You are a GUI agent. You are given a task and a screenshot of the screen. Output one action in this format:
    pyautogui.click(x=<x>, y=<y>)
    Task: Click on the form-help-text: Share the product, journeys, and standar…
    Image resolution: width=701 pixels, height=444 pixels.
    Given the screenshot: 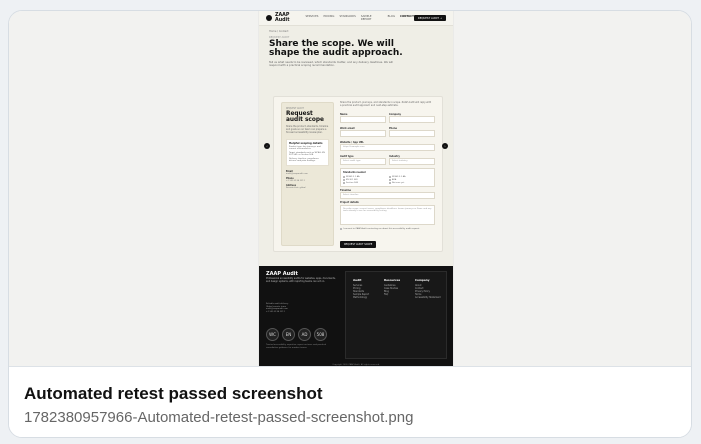 What is the action you would take?
    pyautogui.click(x=386, y=104)
    